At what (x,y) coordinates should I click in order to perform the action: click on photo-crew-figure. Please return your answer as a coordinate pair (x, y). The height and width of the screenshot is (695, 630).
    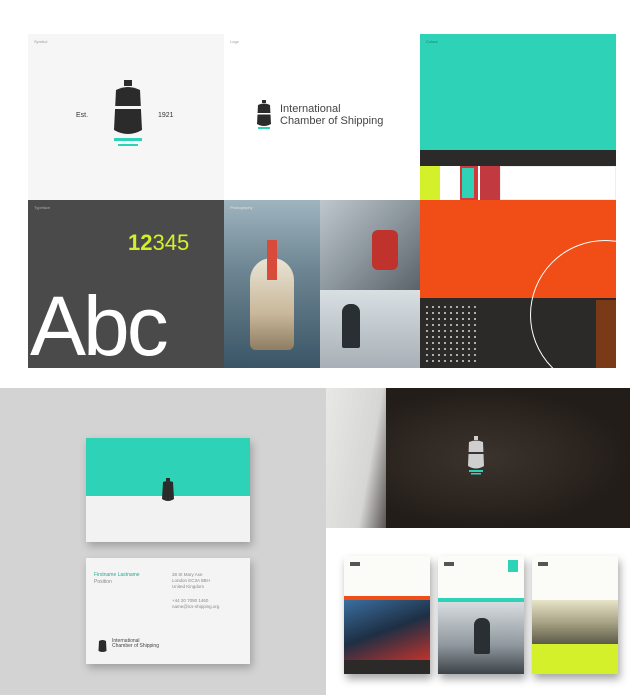
    Looking at the image, I should click on (385, 250).